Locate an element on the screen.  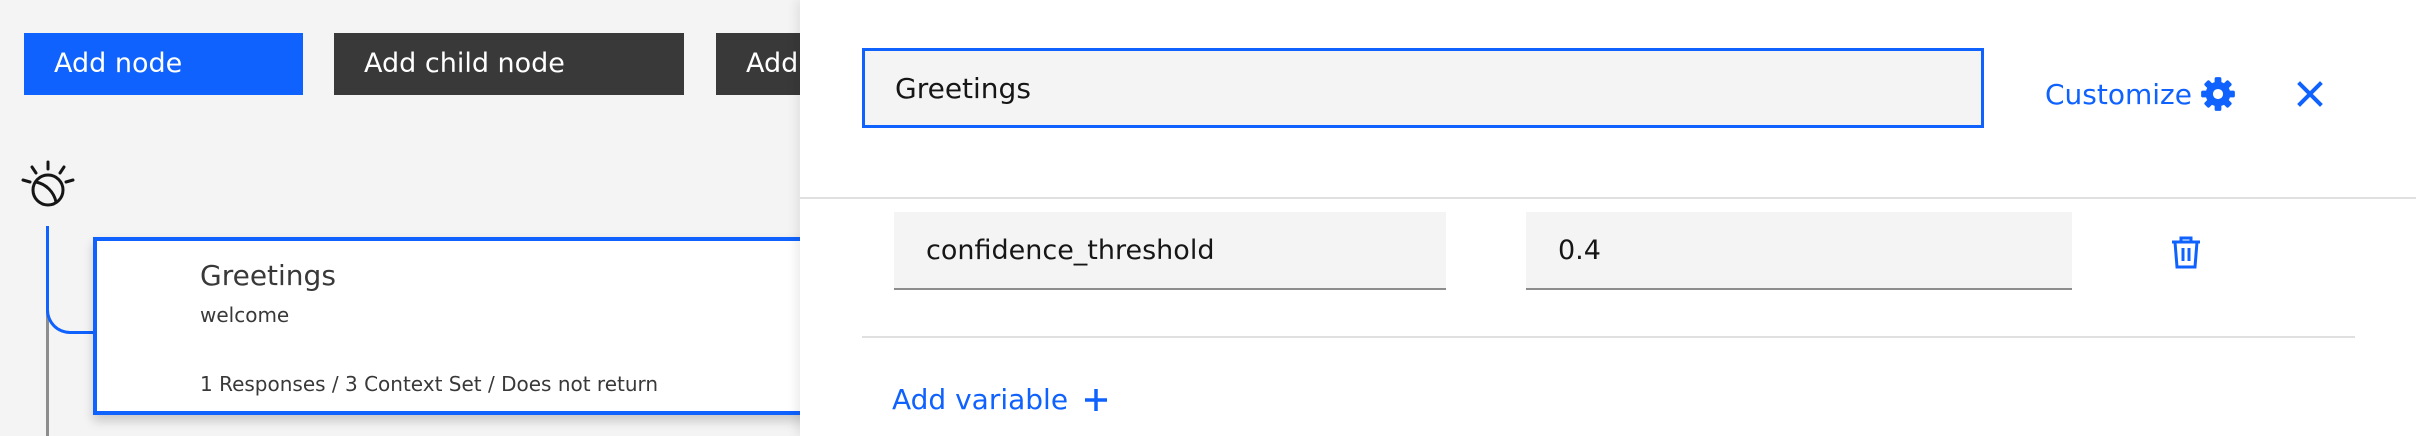
customize-button: Customize is located at coordinates (2140, 94).